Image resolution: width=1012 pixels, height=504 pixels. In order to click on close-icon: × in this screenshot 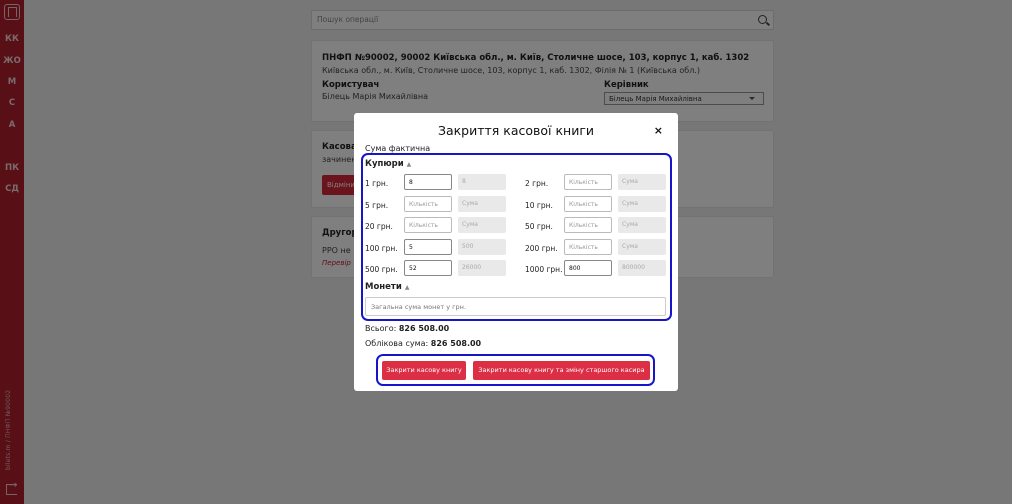, I will do `click(658, 130)`.